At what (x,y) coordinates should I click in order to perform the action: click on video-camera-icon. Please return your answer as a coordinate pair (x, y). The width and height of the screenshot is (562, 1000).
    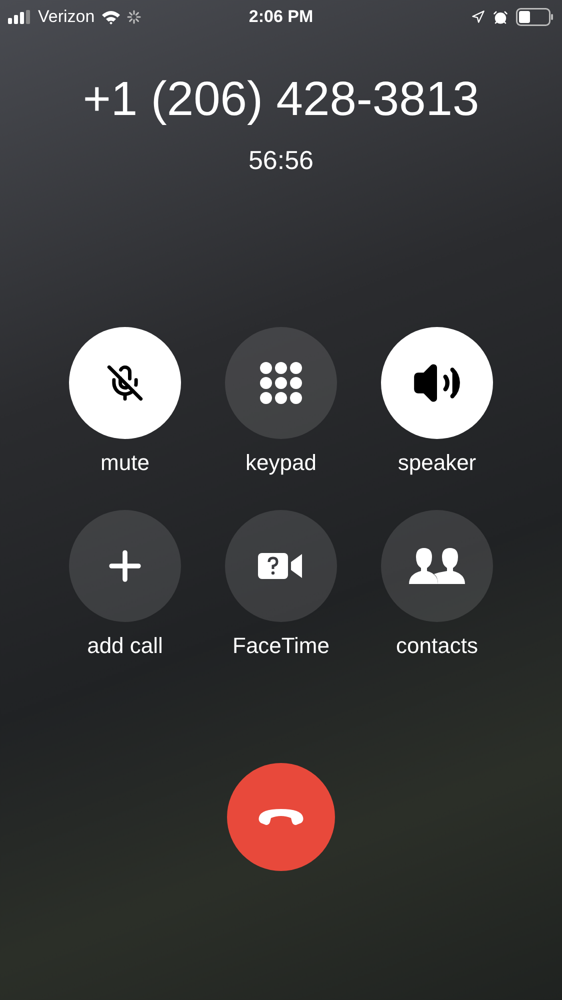
    Looking at the image, I should click on (281, 566).